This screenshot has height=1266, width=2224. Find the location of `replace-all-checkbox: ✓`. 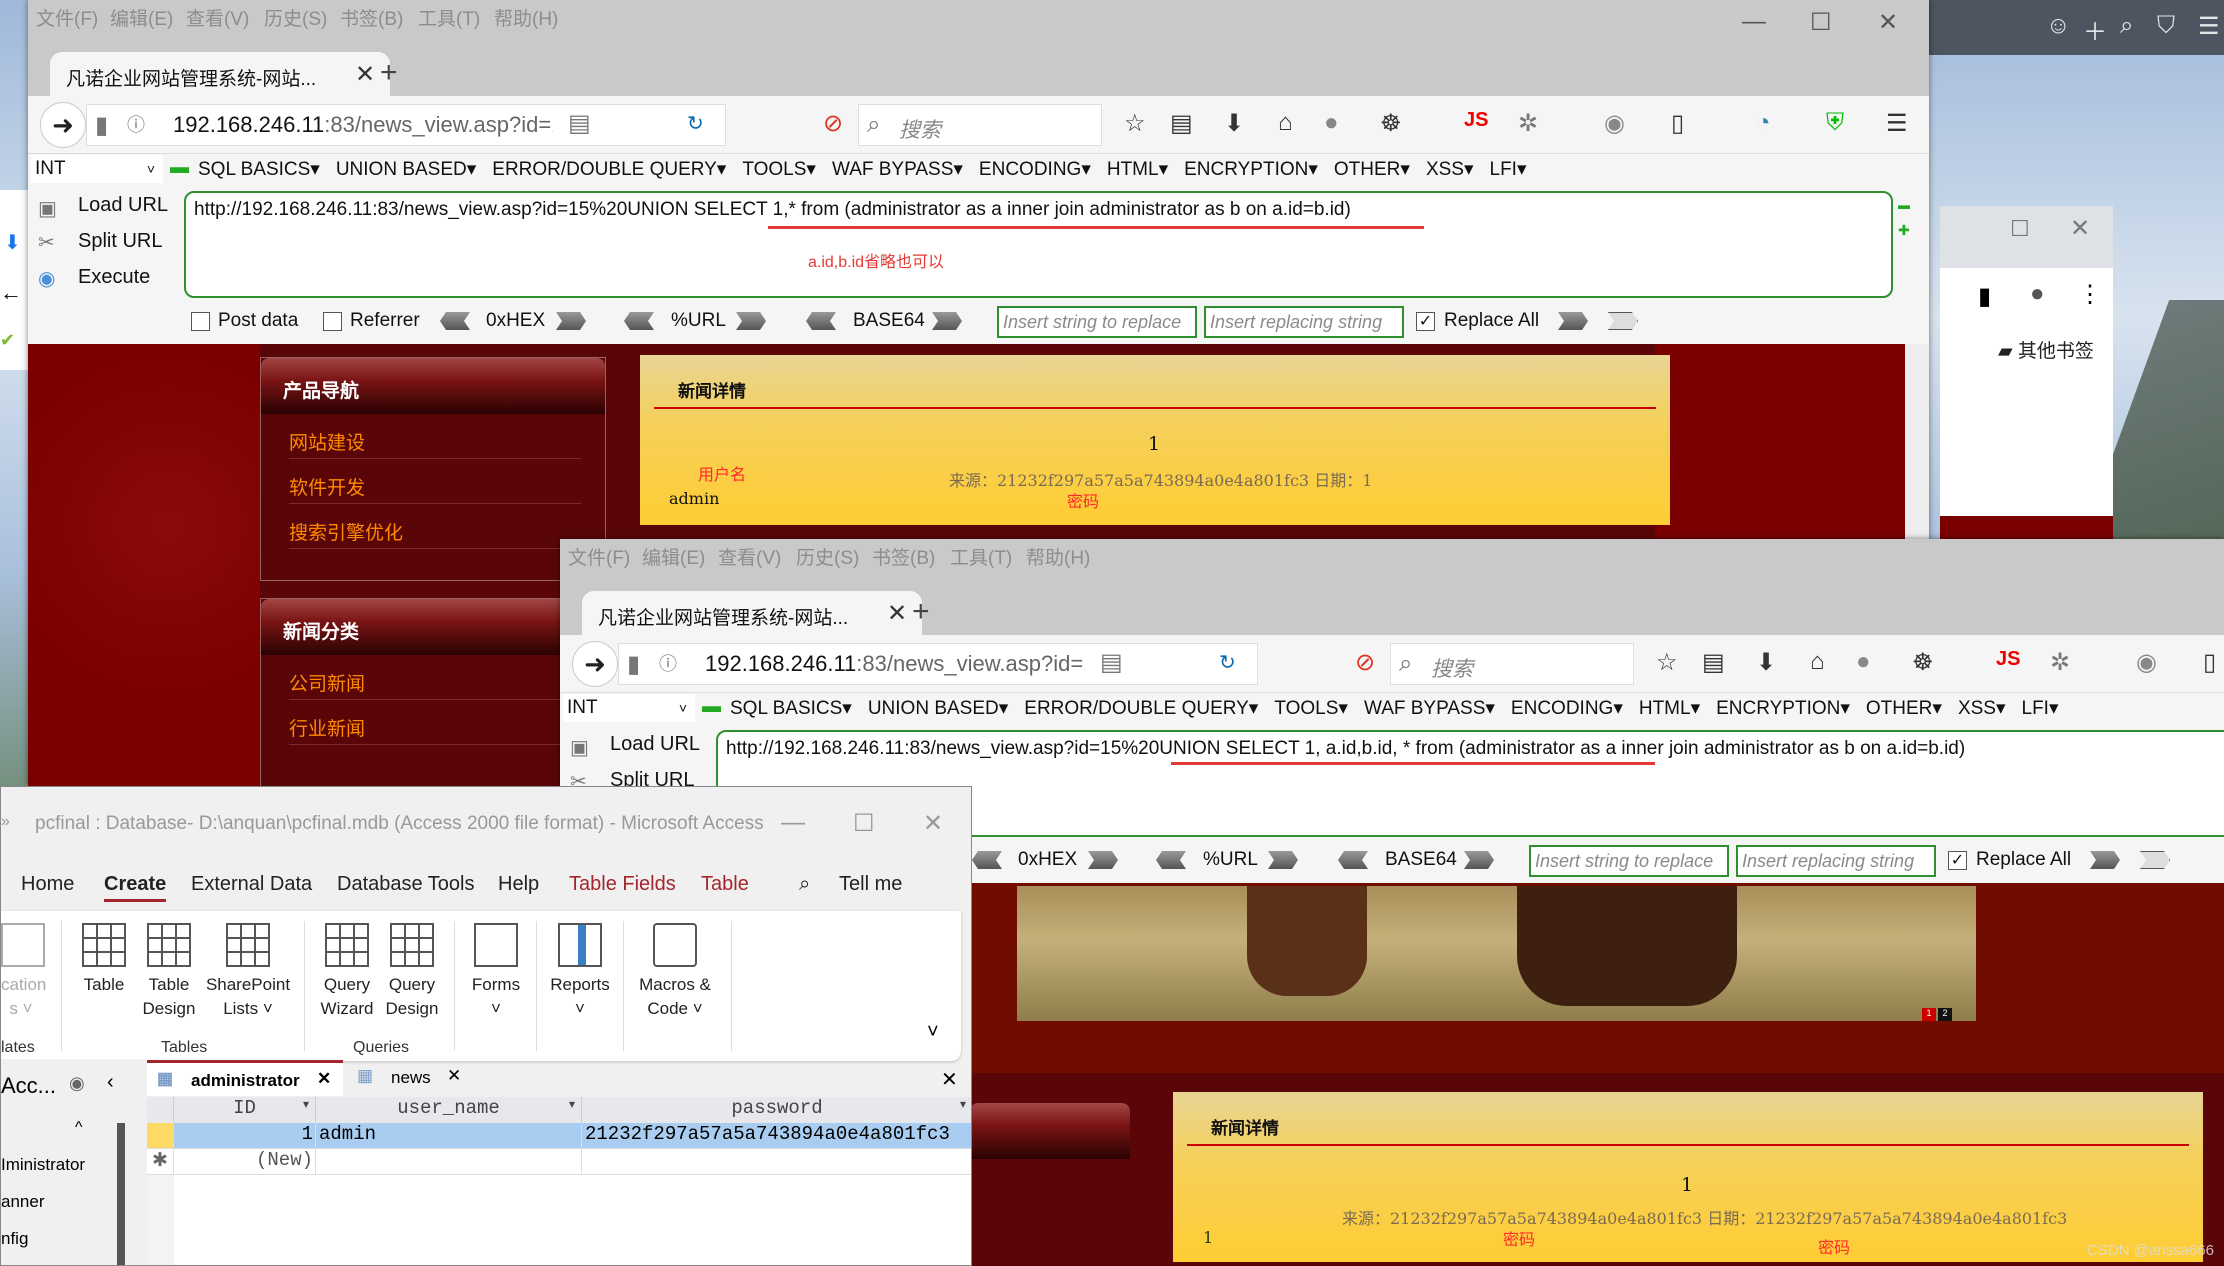

replace-all-checkbox: ✓ is located at coordinates (1425, 321).